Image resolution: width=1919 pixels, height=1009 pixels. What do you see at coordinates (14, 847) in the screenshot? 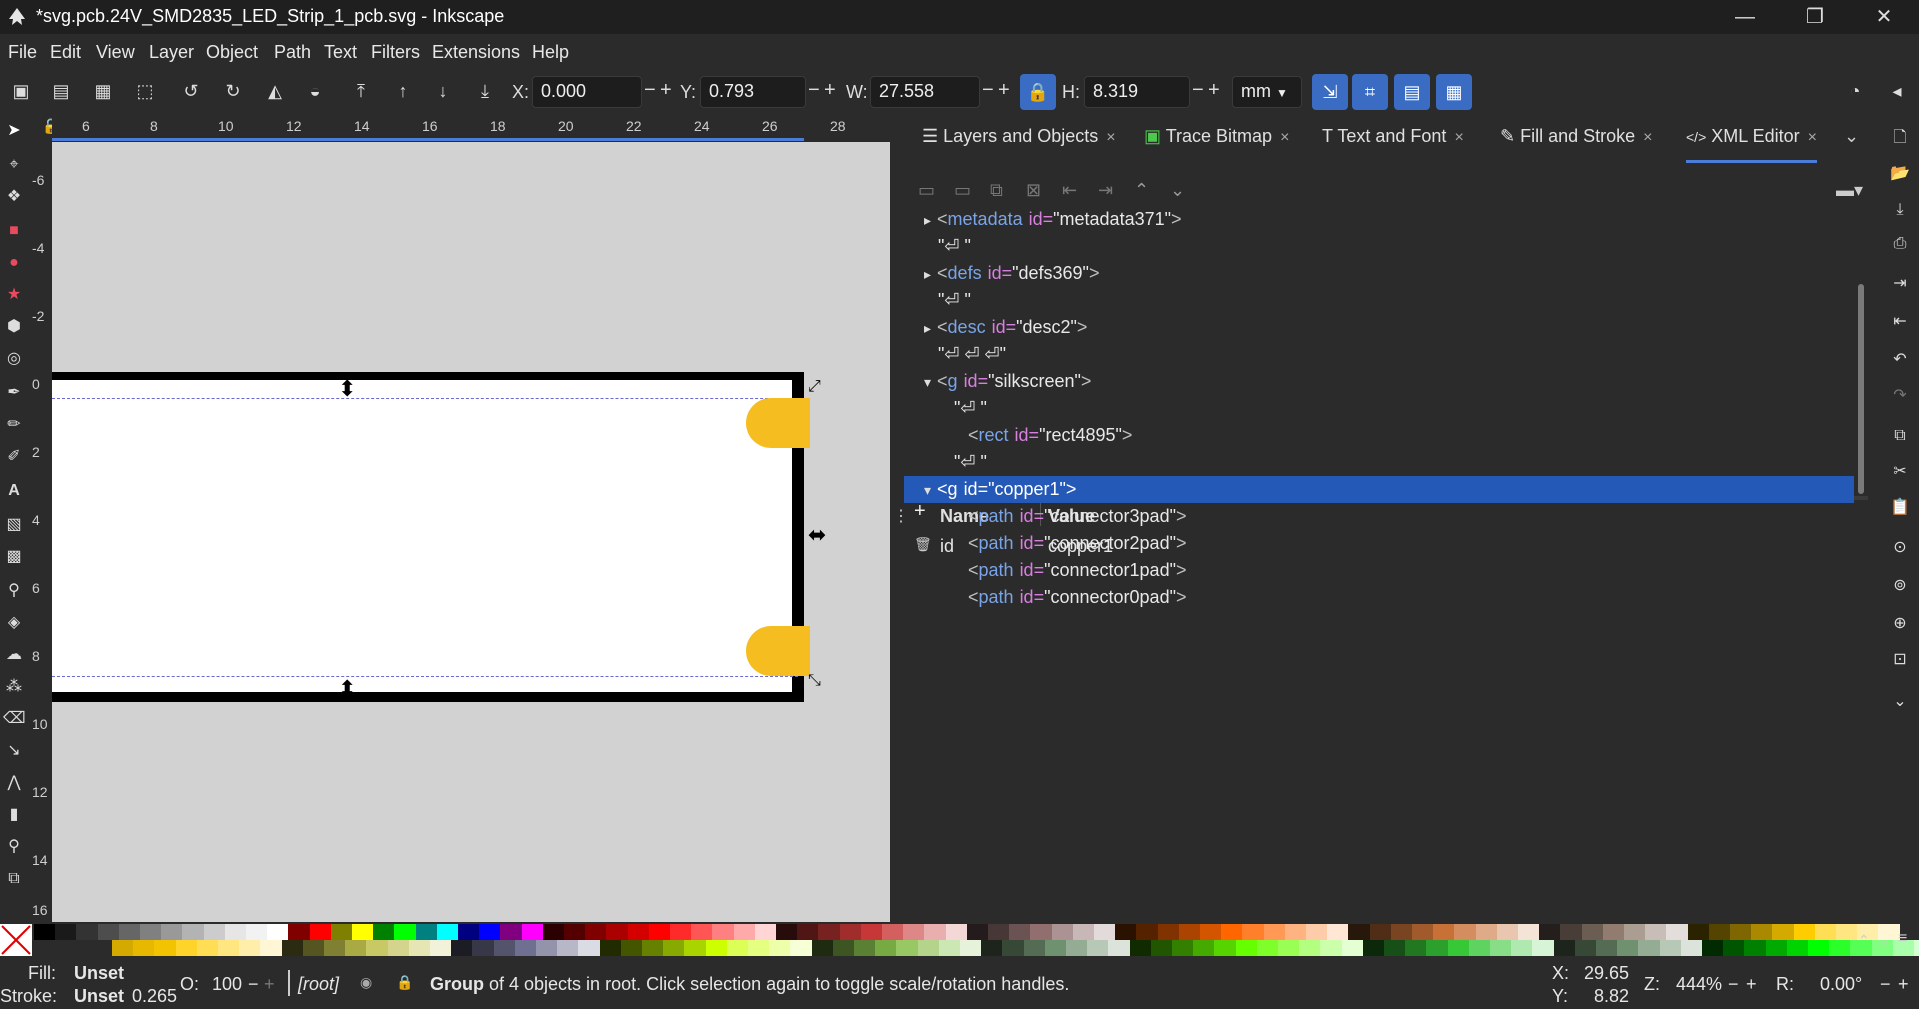
I see `zoom-tool-icon: ⚲` at bounding box center [14, 847].